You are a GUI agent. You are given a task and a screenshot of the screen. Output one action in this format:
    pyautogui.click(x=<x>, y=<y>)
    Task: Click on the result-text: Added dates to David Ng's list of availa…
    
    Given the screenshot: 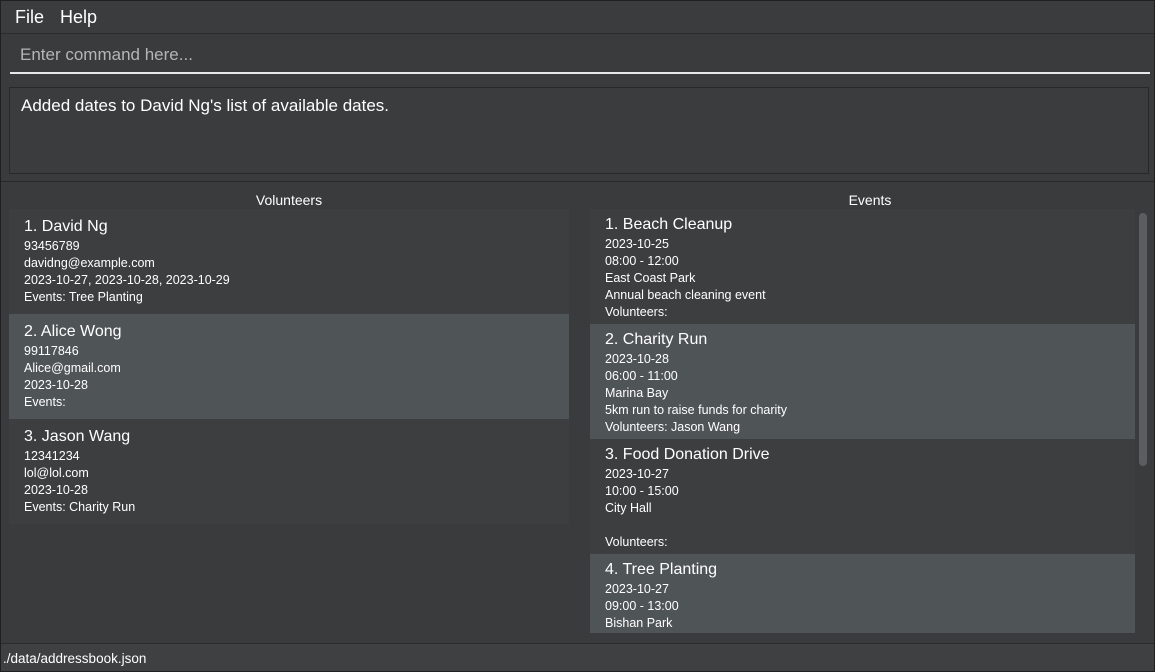 What is the action you would take?
    pyautogui.click(x=205, y=105)
    